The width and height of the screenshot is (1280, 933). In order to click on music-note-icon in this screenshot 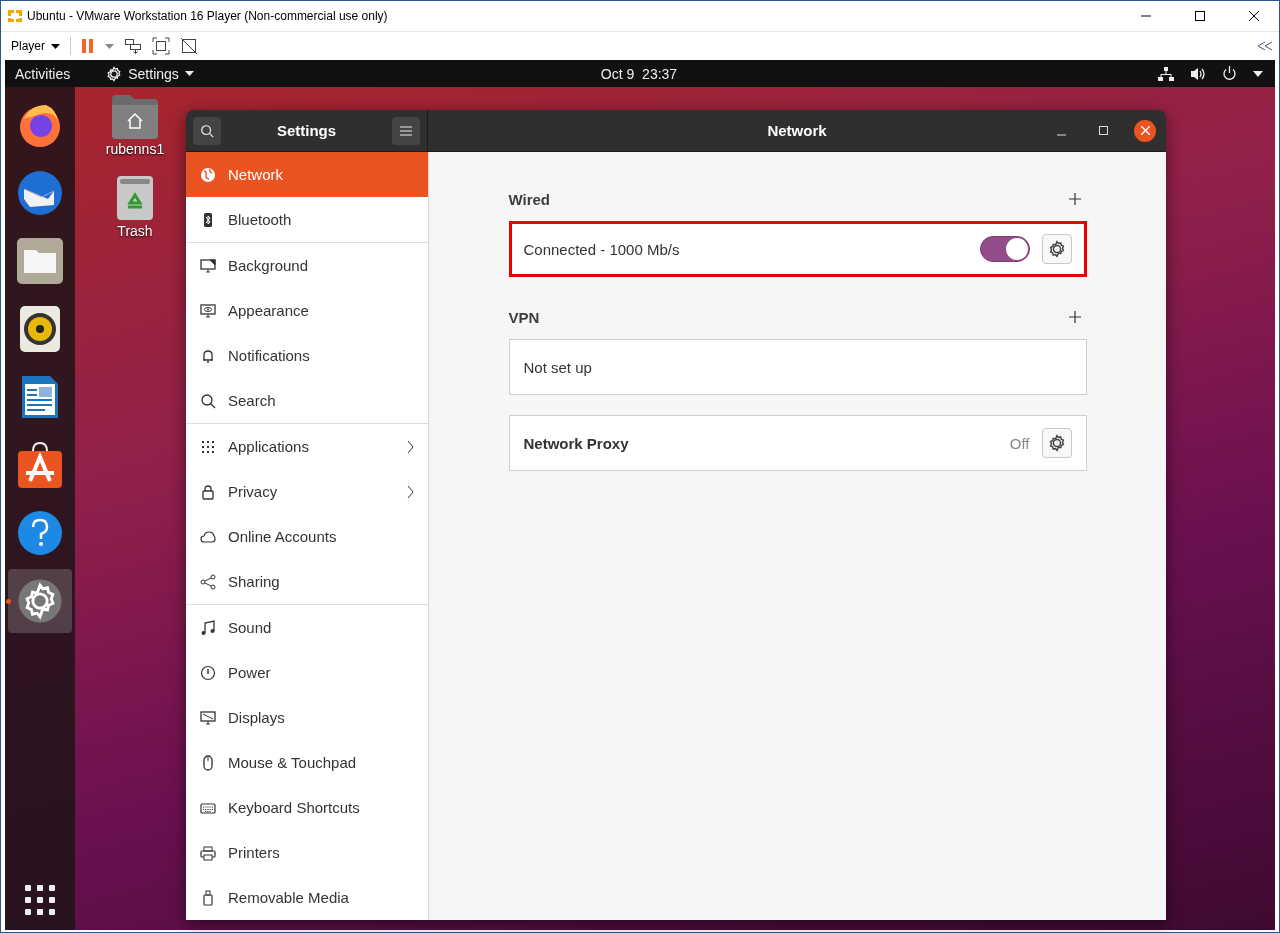, I will do `click(208, 627)`.